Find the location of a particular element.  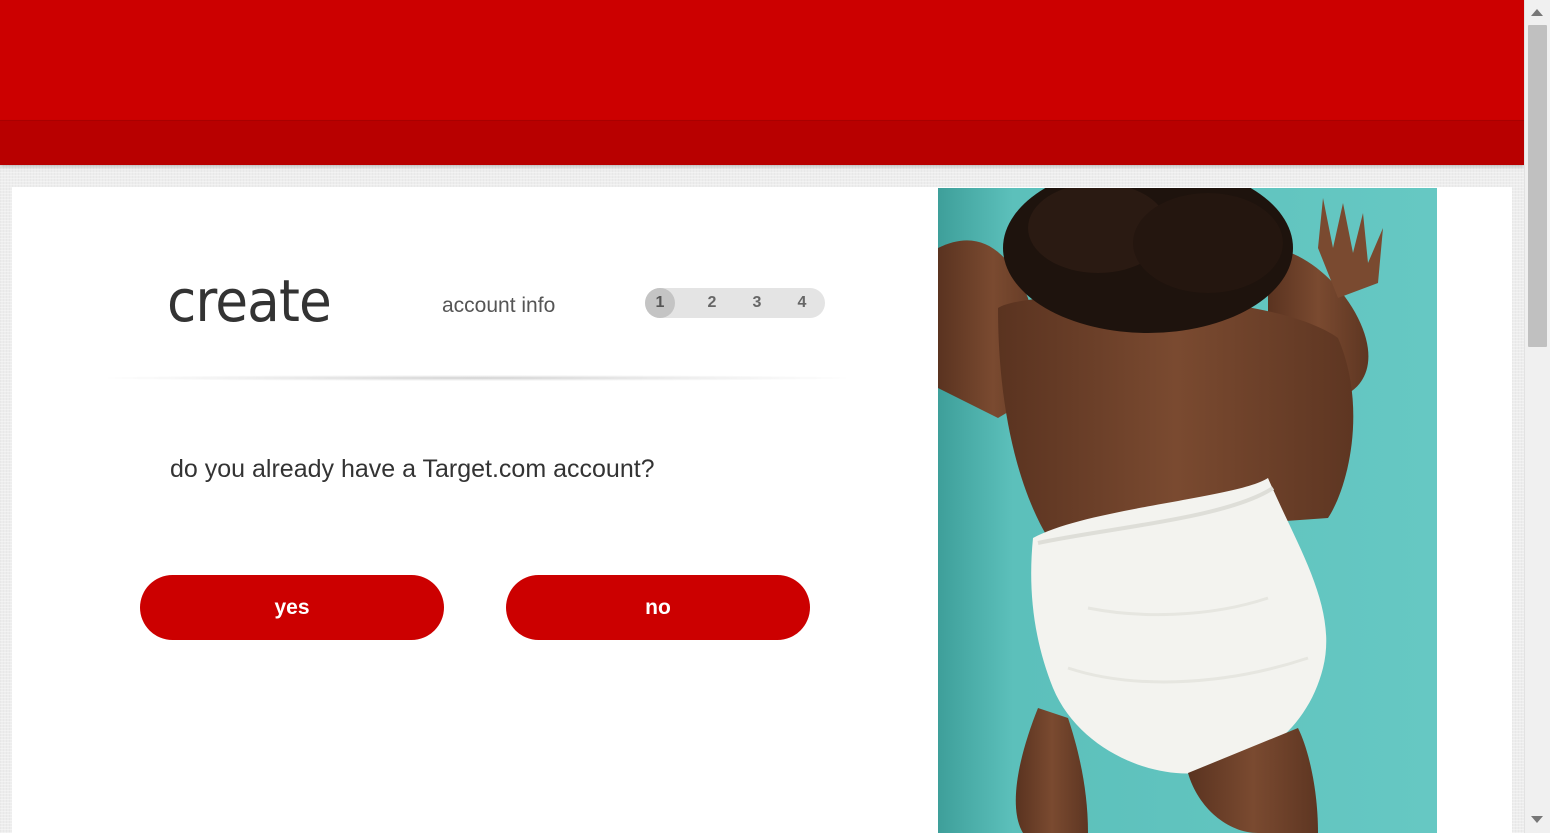

step-1: 1 is located at coordinates (660, 303).